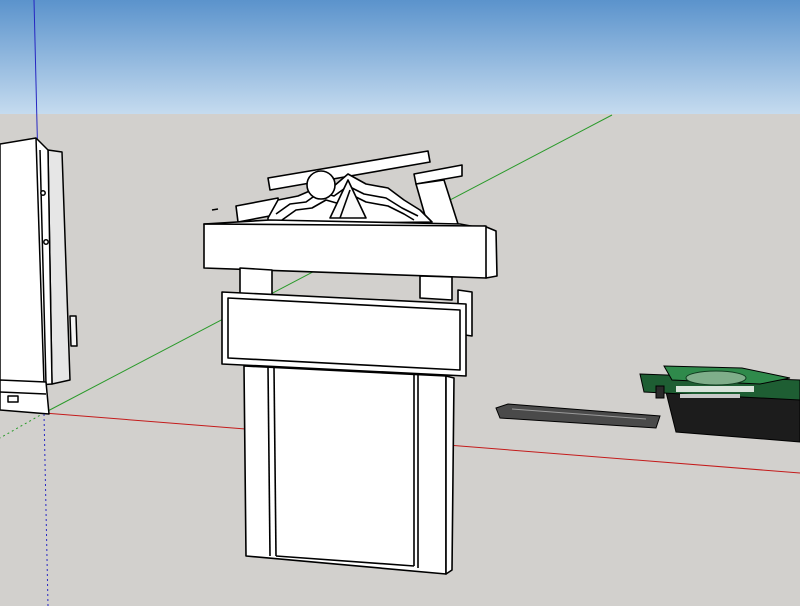  Describe the element at coordinates (256, 282) in the screenshot. I see `left-column-upper` at that location.